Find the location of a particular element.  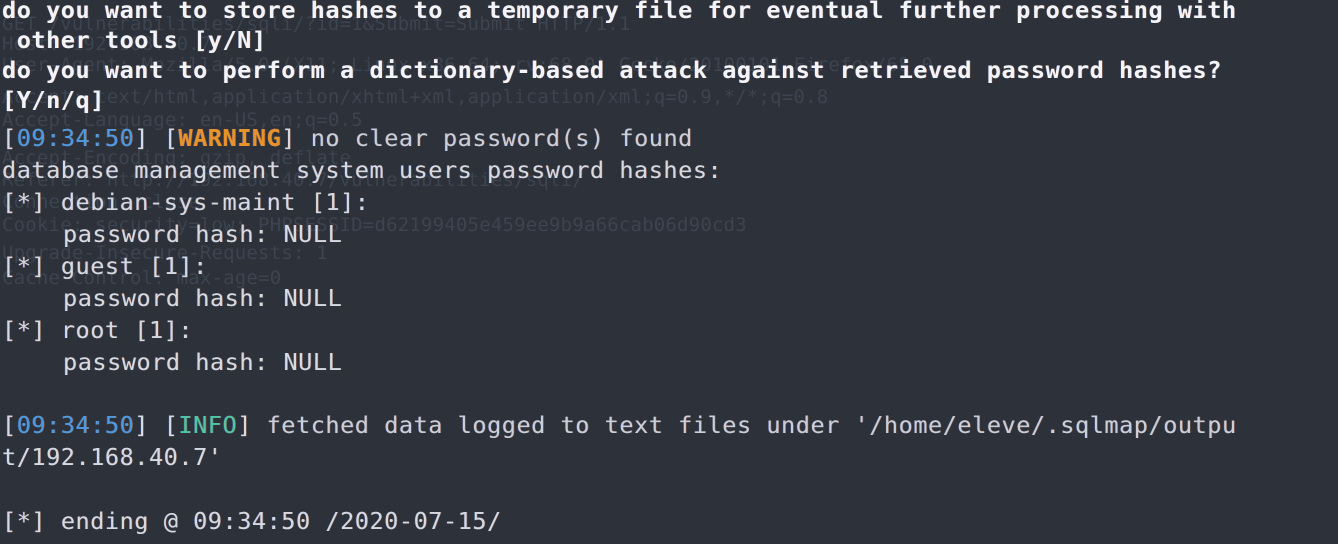

user-entry-debian-sys-maint: [*] debian-sys-maint [1]: is located at coordinates (186, 202).